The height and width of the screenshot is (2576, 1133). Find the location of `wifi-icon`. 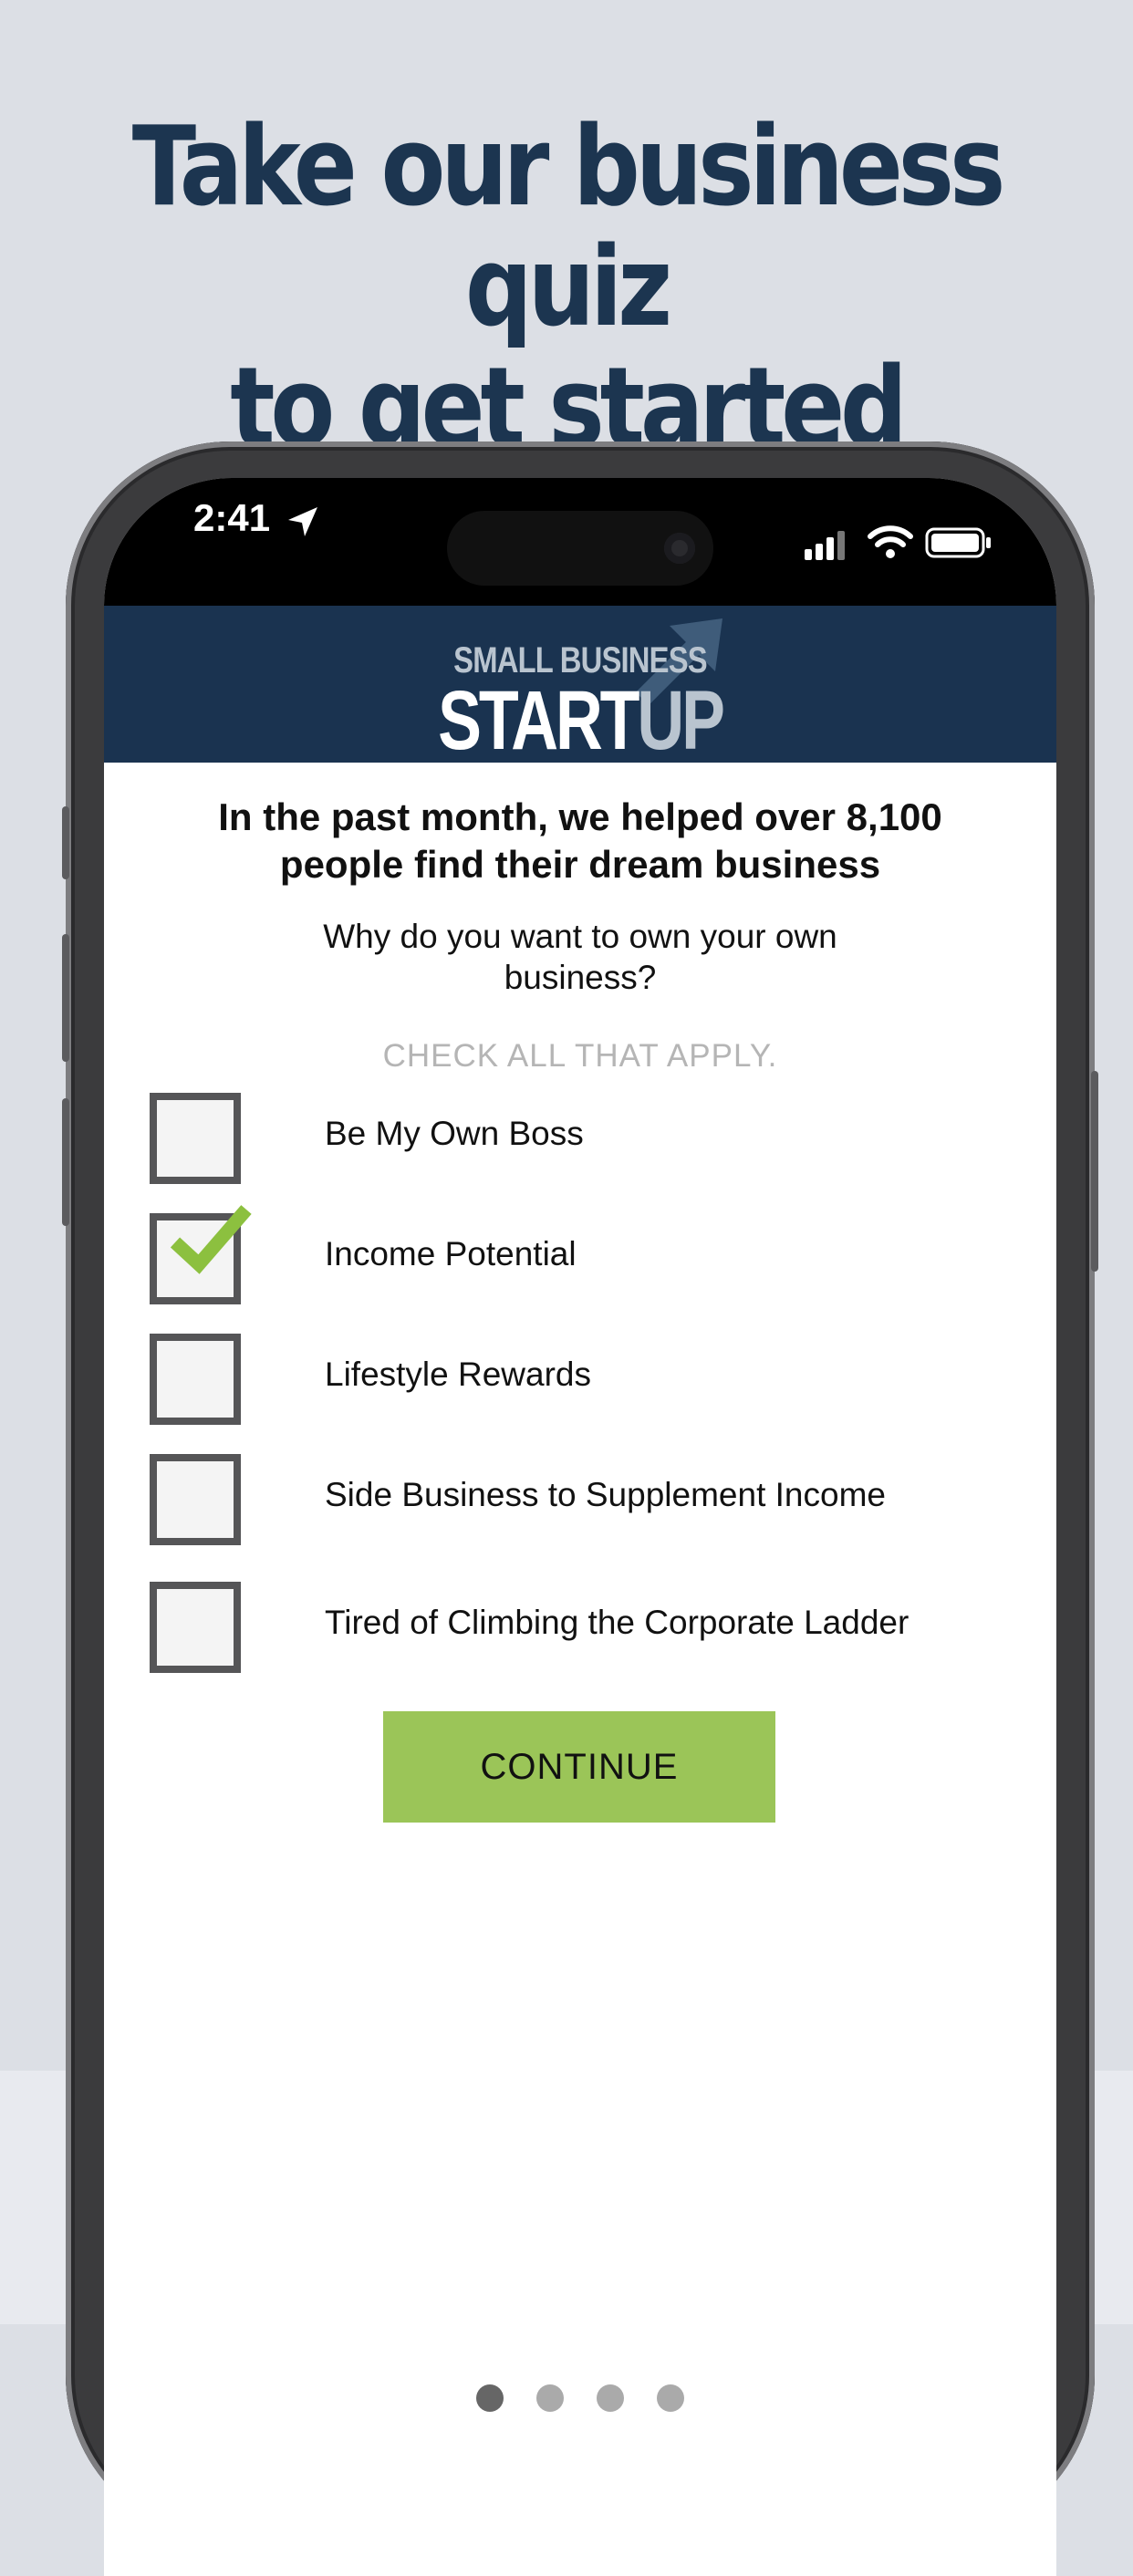

wifi-icon is located at coordinates (891, 541).